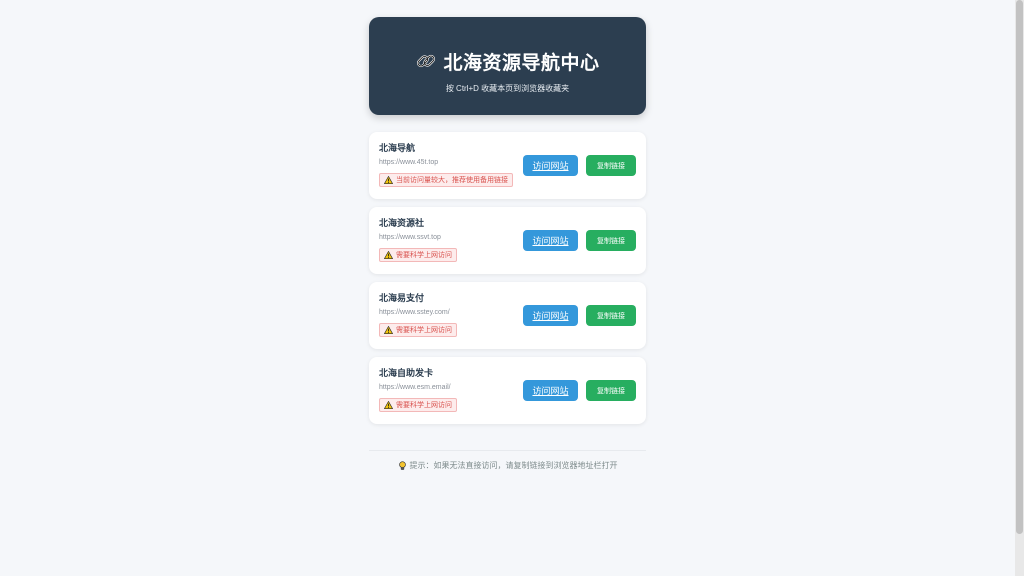 The image size is (1024, 576). What do you see at coordinates (426, 61) in the screenshot?
I see `link-icon` at bounding box center [426, 61].